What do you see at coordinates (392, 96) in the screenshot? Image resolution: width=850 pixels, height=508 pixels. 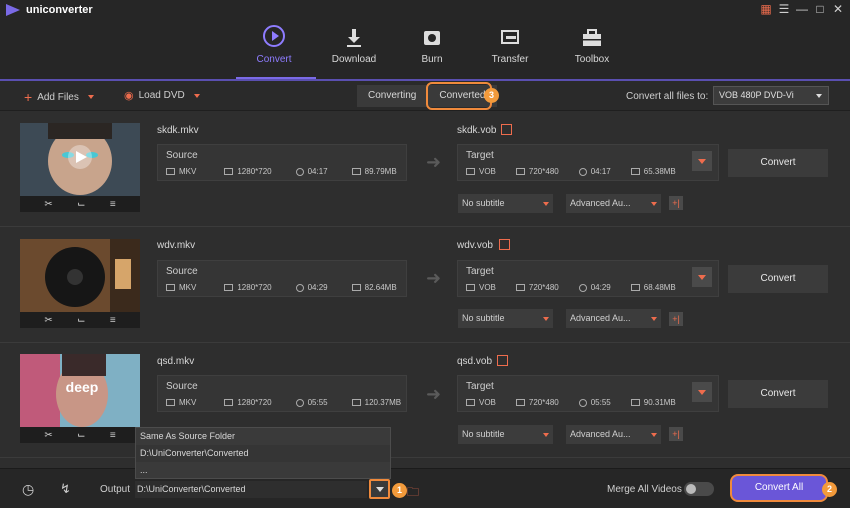 I see `tab-converting: Converting` at bounding box center [392, 96].